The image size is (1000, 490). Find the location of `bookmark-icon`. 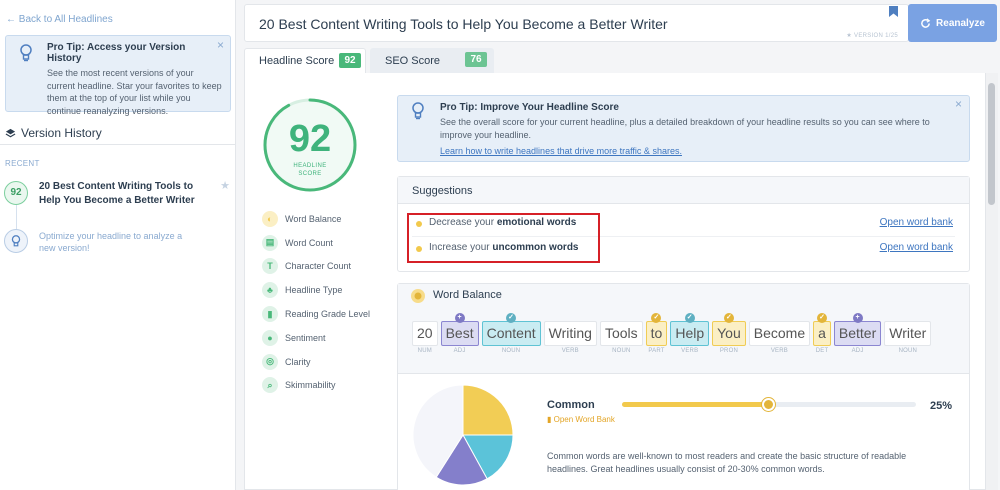

bookmark-icon is located at coordinates (893, 11).